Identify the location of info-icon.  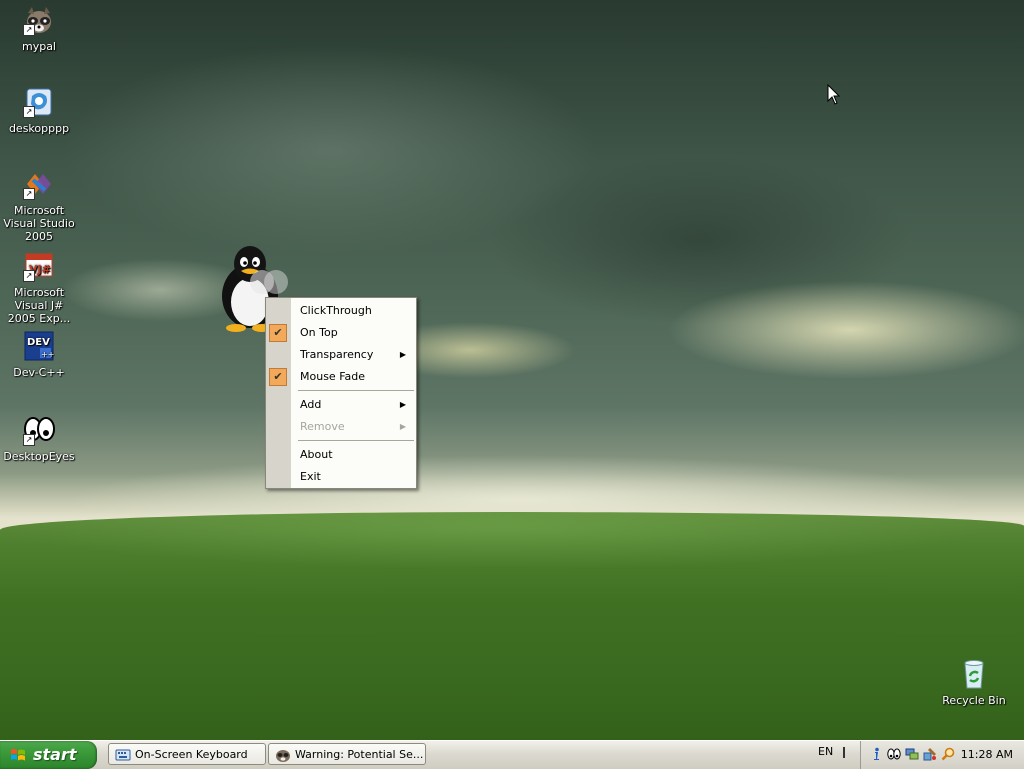
(876, 754).